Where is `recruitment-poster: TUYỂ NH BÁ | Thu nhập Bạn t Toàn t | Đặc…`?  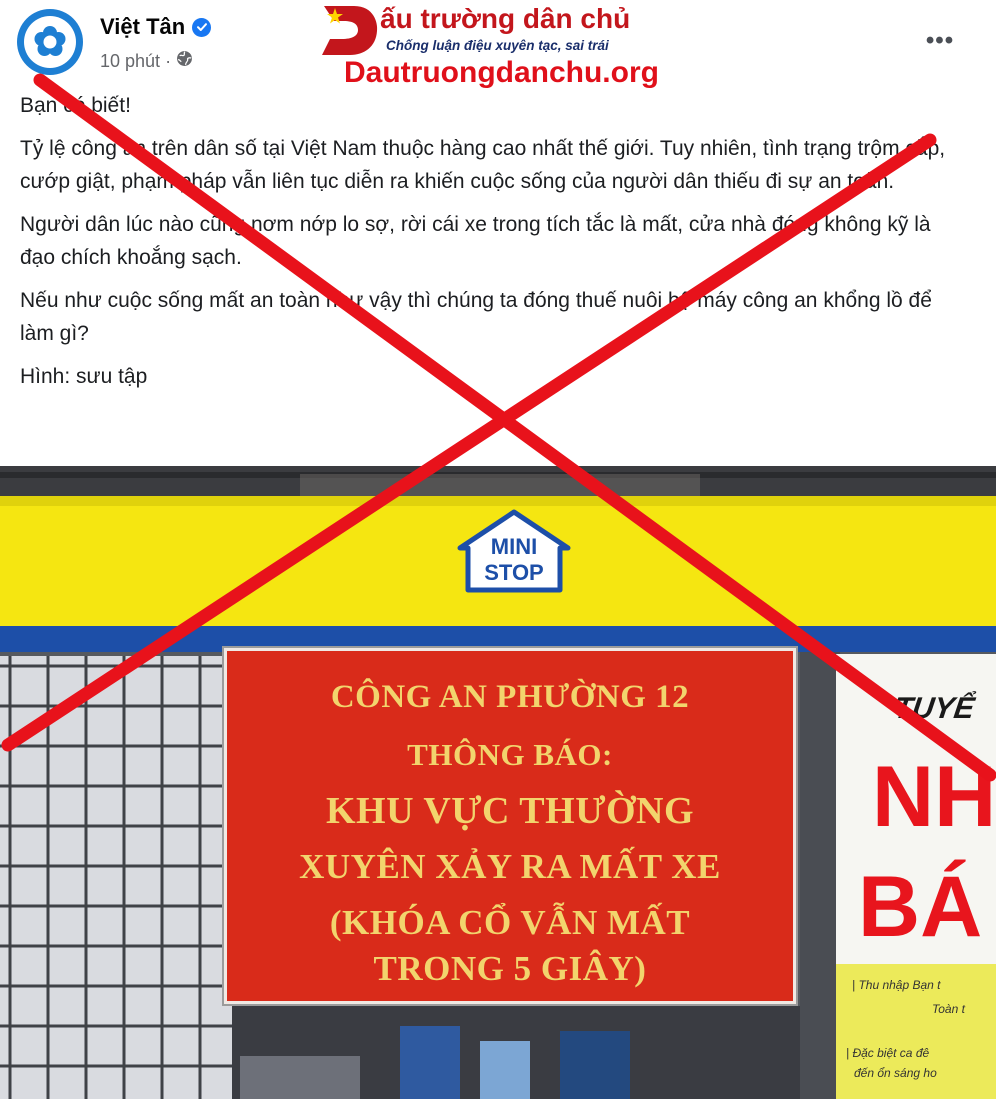 recruitment-poster: TUYỂ NH BÁ | Thu nhập Bạn t Toàn t | Đặc… is located at coordinates (916, 876).